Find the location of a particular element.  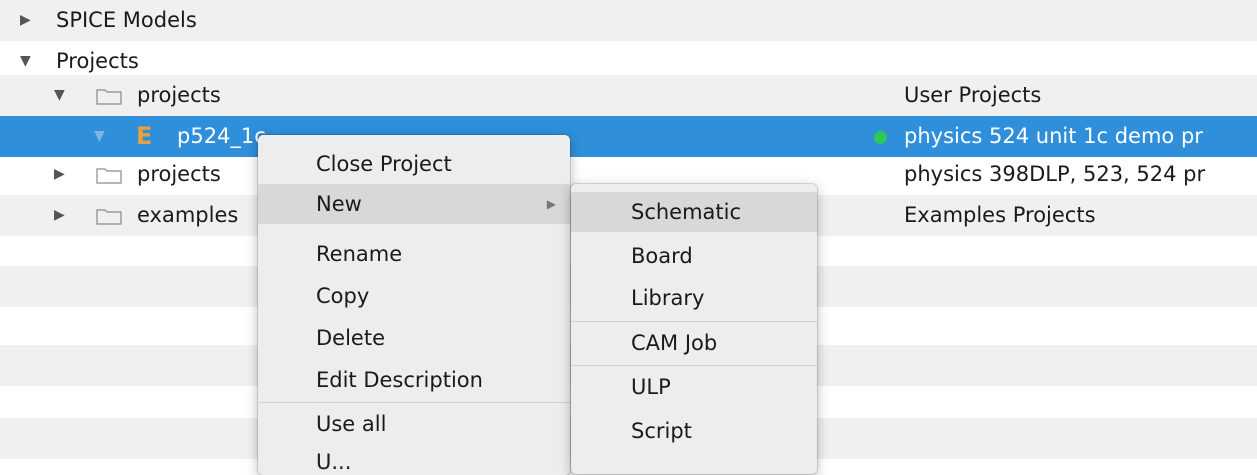

tree-row-spice-models: ▶ SPICE Models is located at coordinates (628, 20).